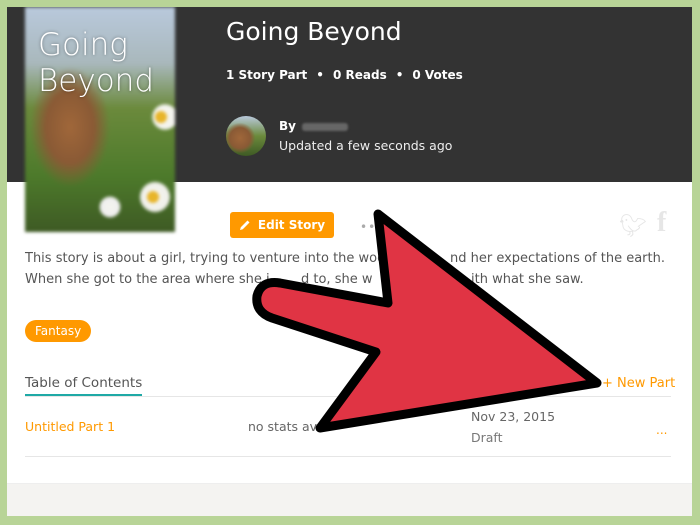  Describe the element at coordinates (70, 426) in the screenshot. I see `part-title-link: Untitled Part 1` at that location.